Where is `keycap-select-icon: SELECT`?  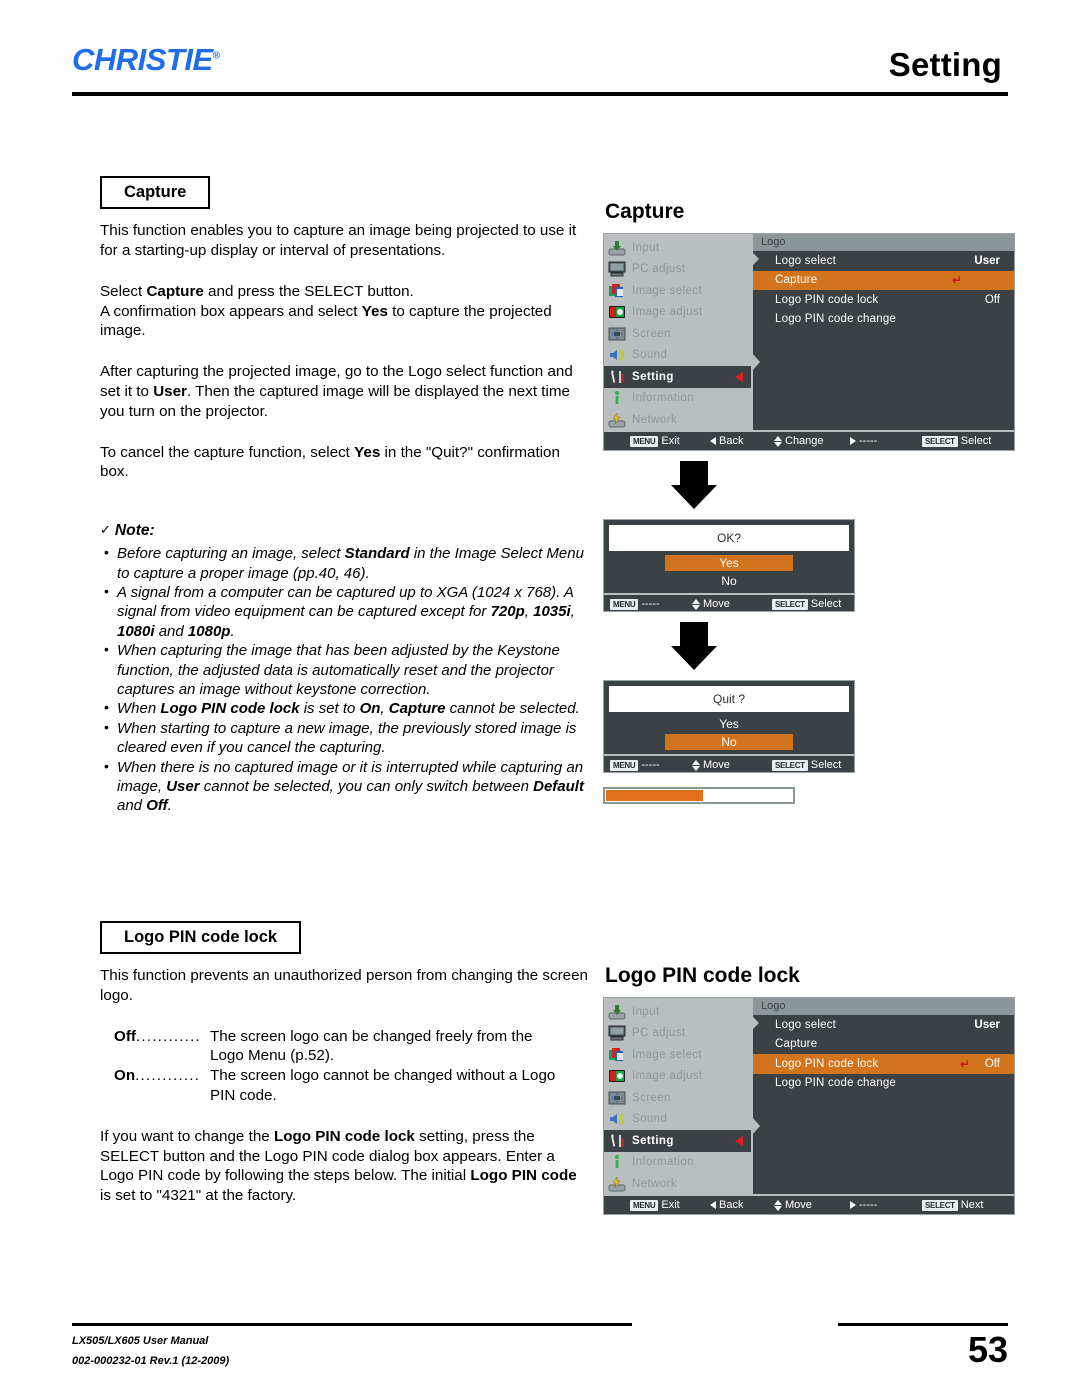 keycap-select-icon: SELECT is located at coordinates (790, 765).